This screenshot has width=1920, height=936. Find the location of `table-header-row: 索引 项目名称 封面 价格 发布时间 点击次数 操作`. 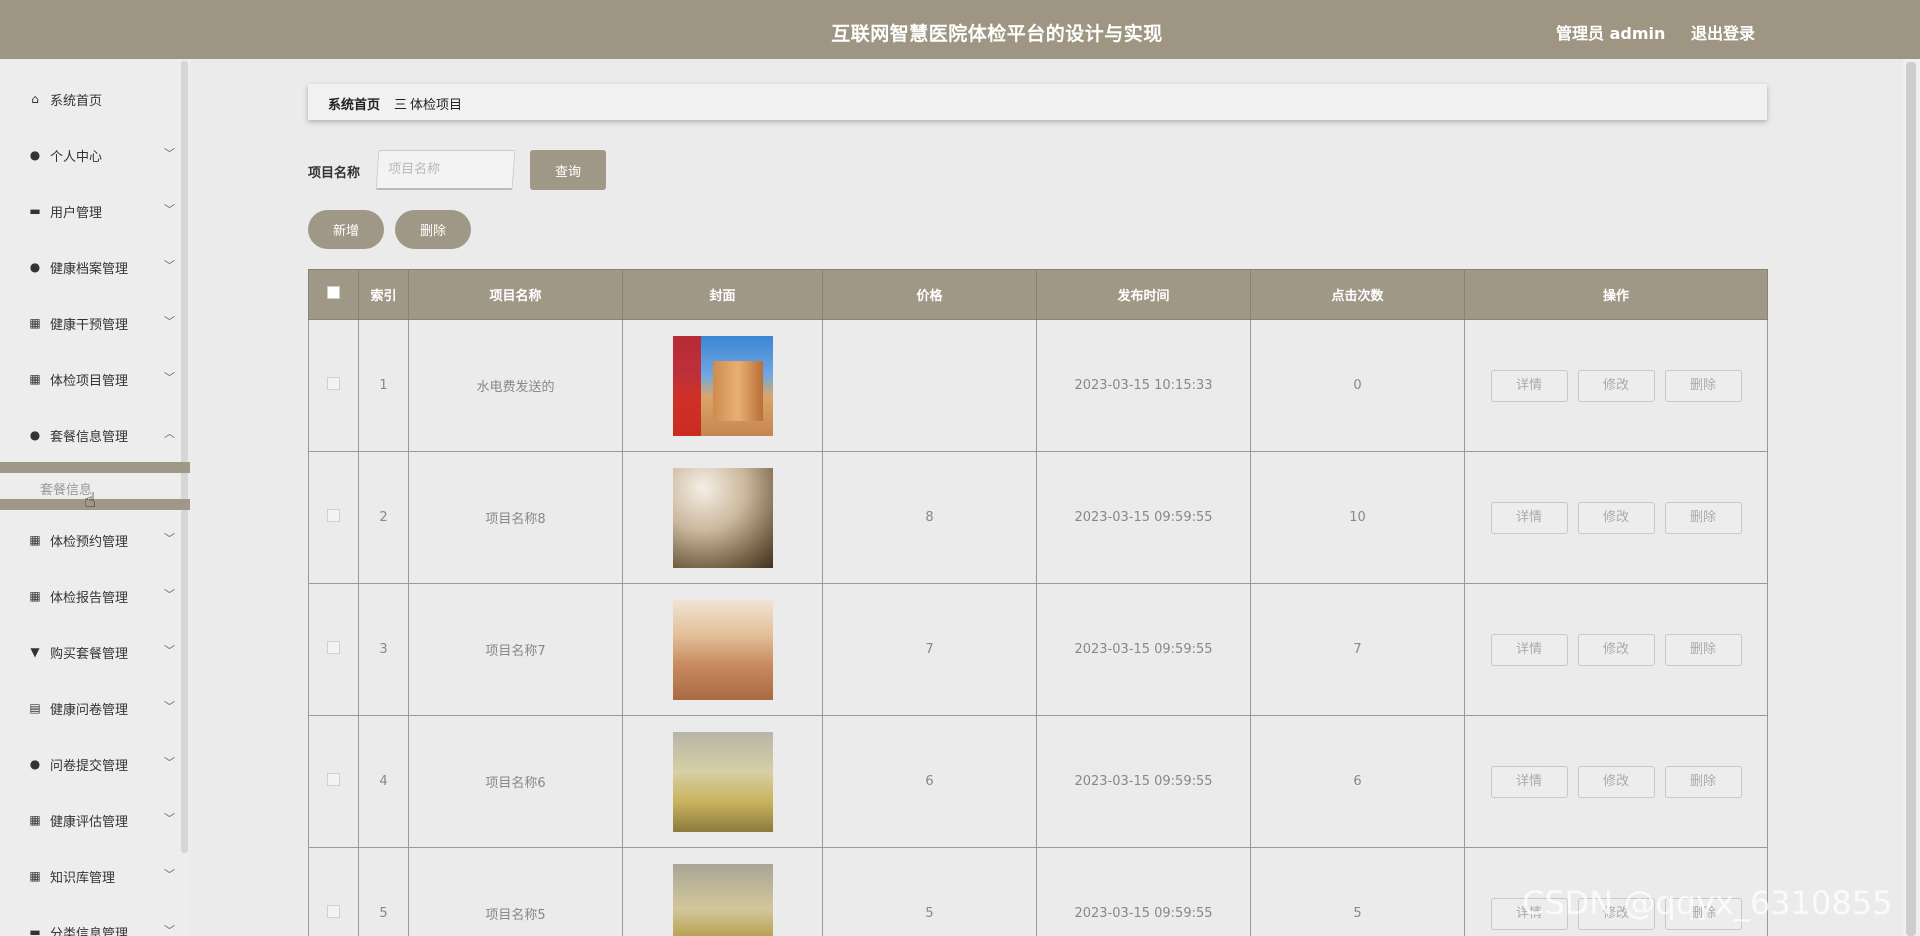

table-header-row: 索引 项目名称 封面 价格 发布时间 点击次数 操作 is located at coordinates (1038, 294).